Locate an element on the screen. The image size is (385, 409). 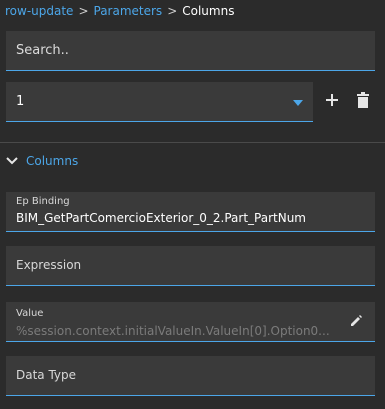
breadcrumb-columns: Columns is located at coordinates (208, 11).